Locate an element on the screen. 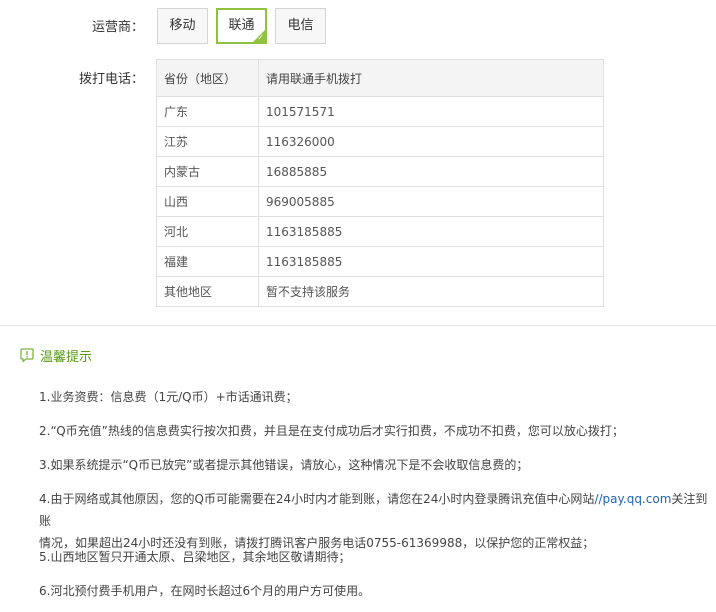 Image resolution: width=716 pixels, height=612 pixels. table-row: 广东 101571571 is located at coordinates (380, 111).